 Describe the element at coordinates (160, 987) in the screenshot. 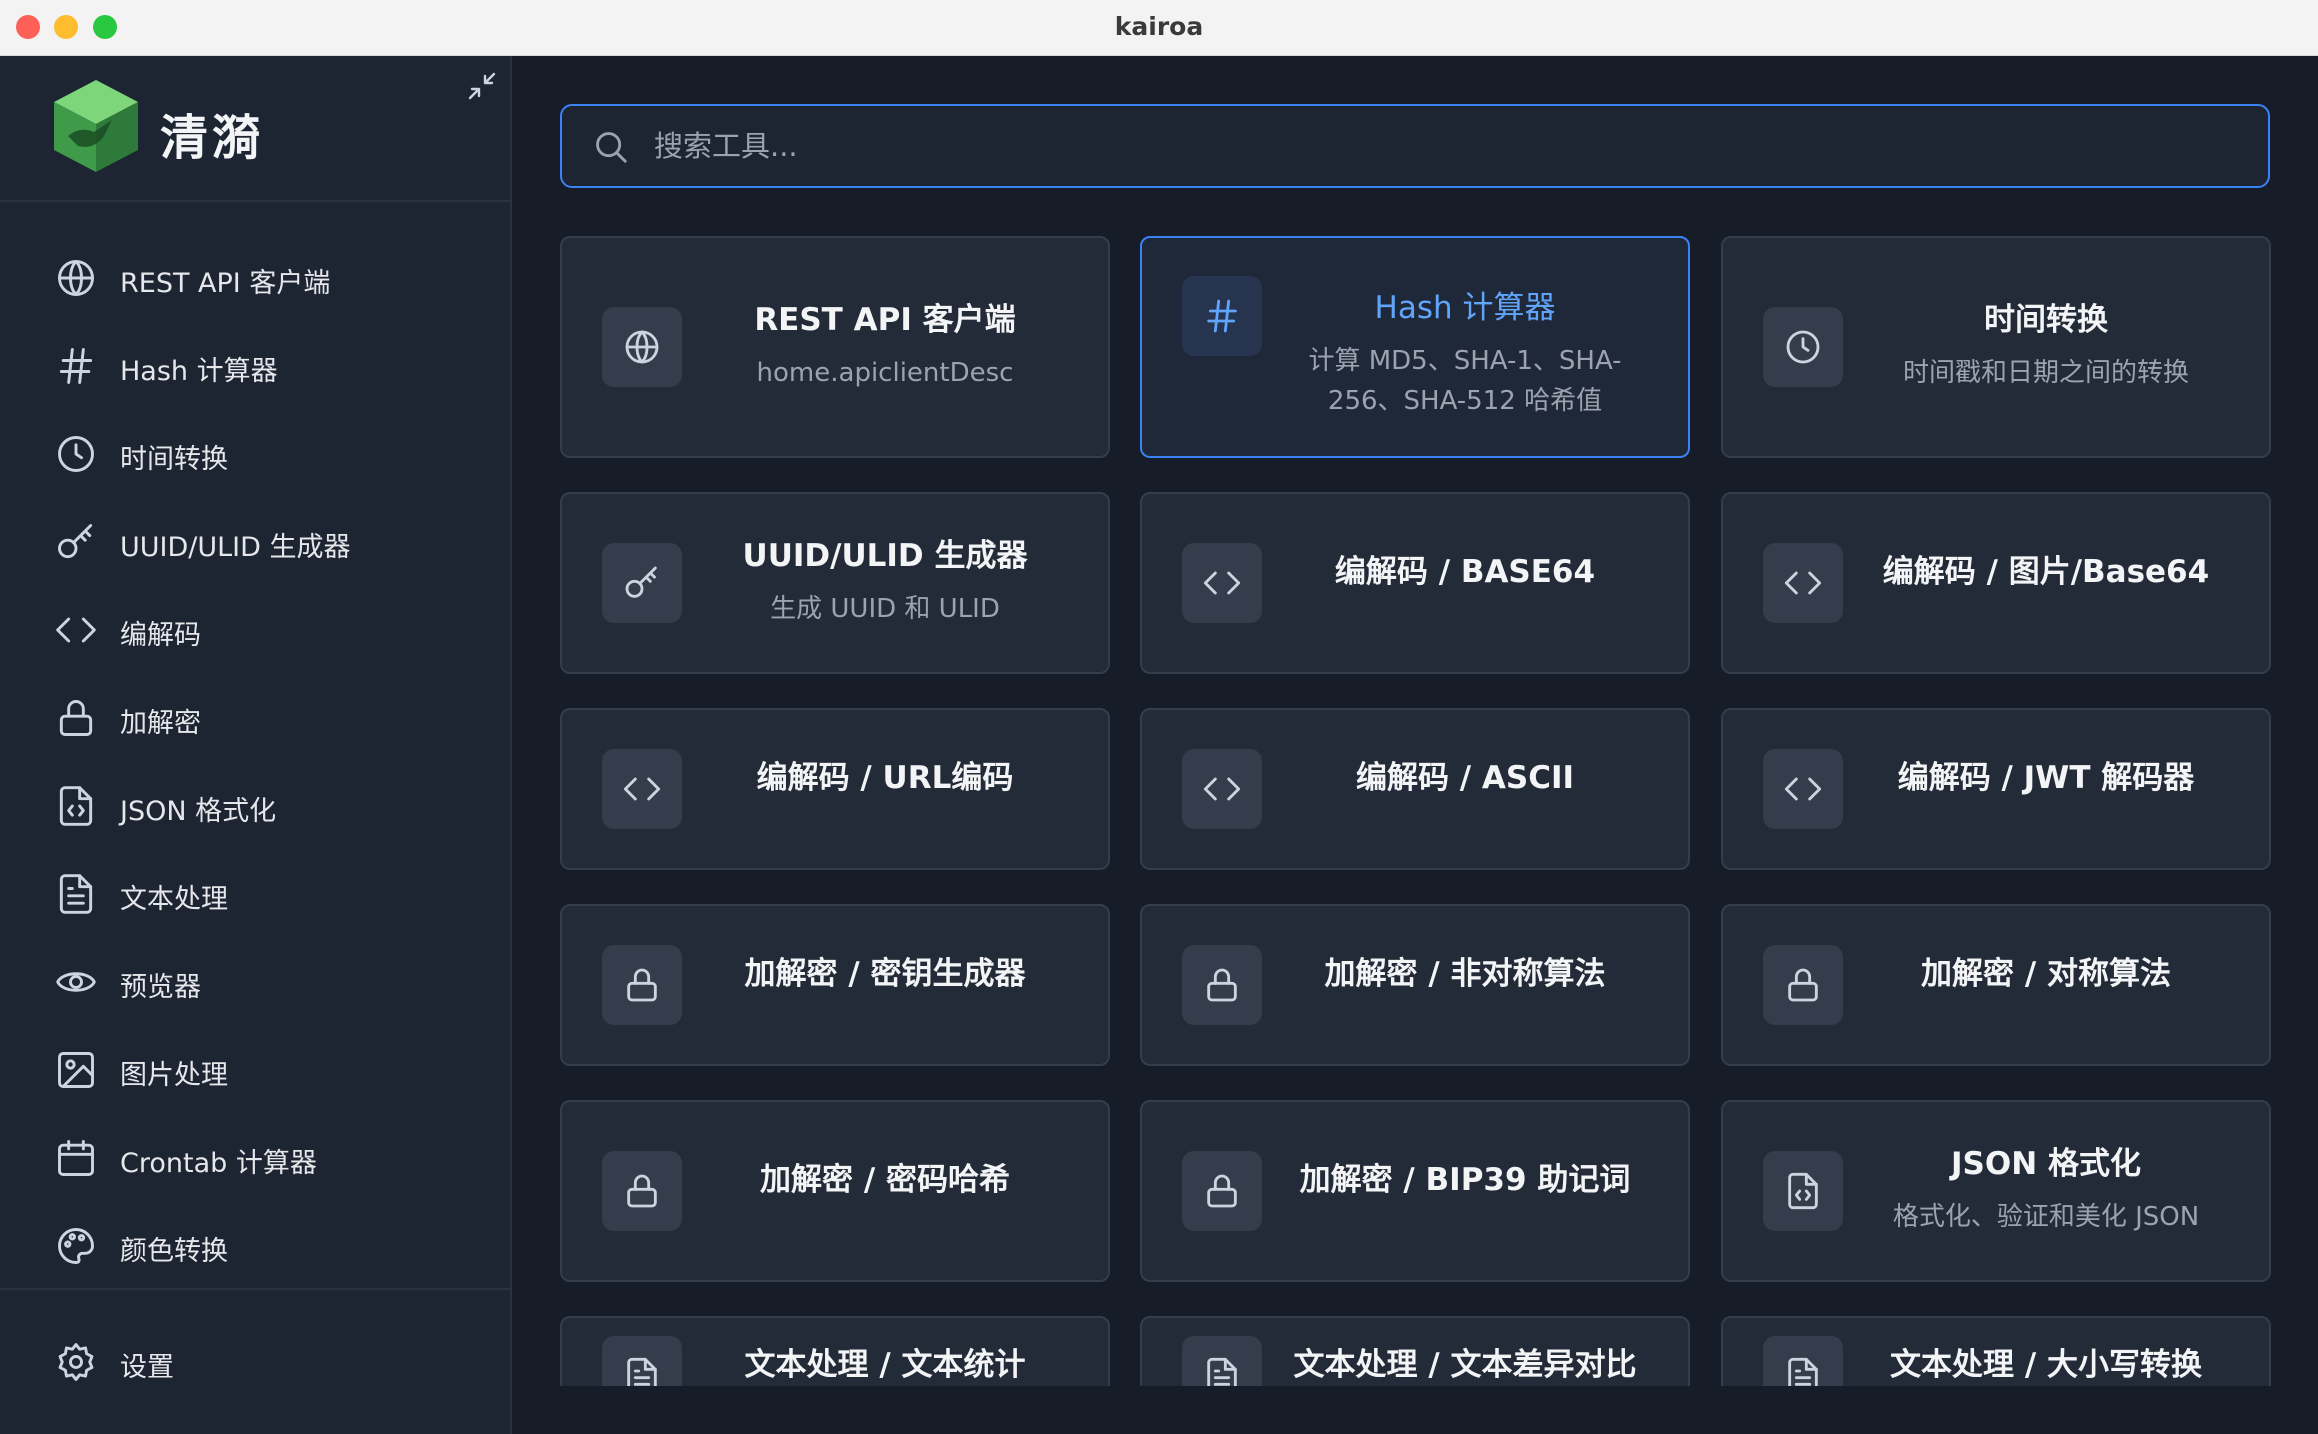

I see `sidebar-item-label: 预览器` at that location.